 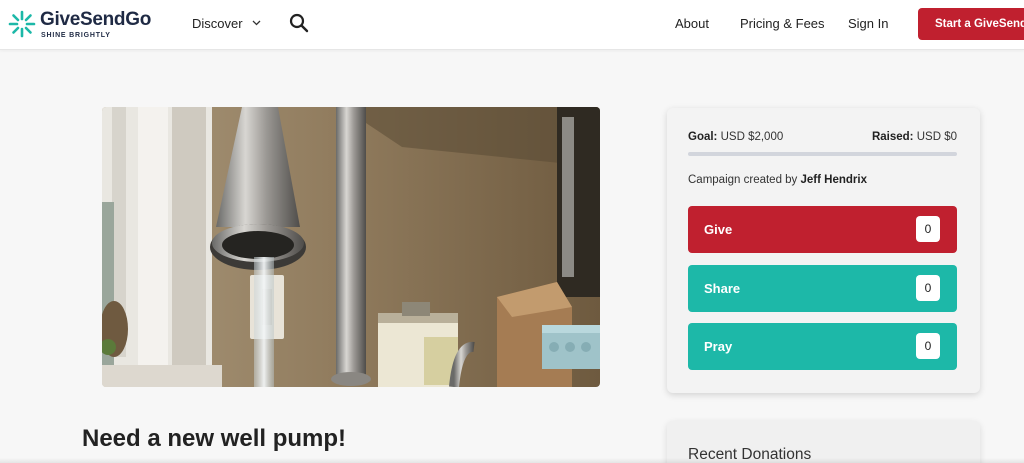 I want to click on search-icon, so click(x=299, y=23).